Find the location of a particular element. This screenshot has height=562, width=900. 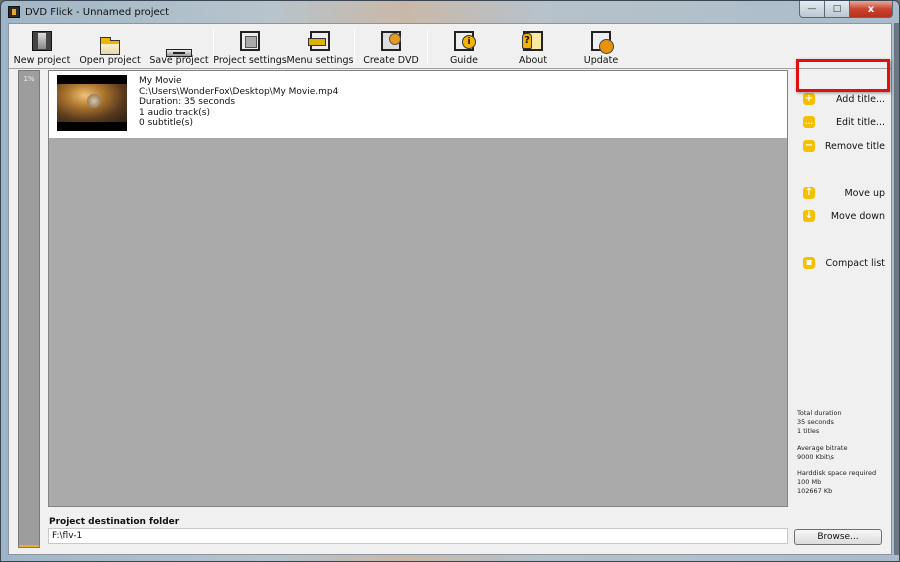

arrow-down-icon: ↓ is located at coordinates (809, 216).